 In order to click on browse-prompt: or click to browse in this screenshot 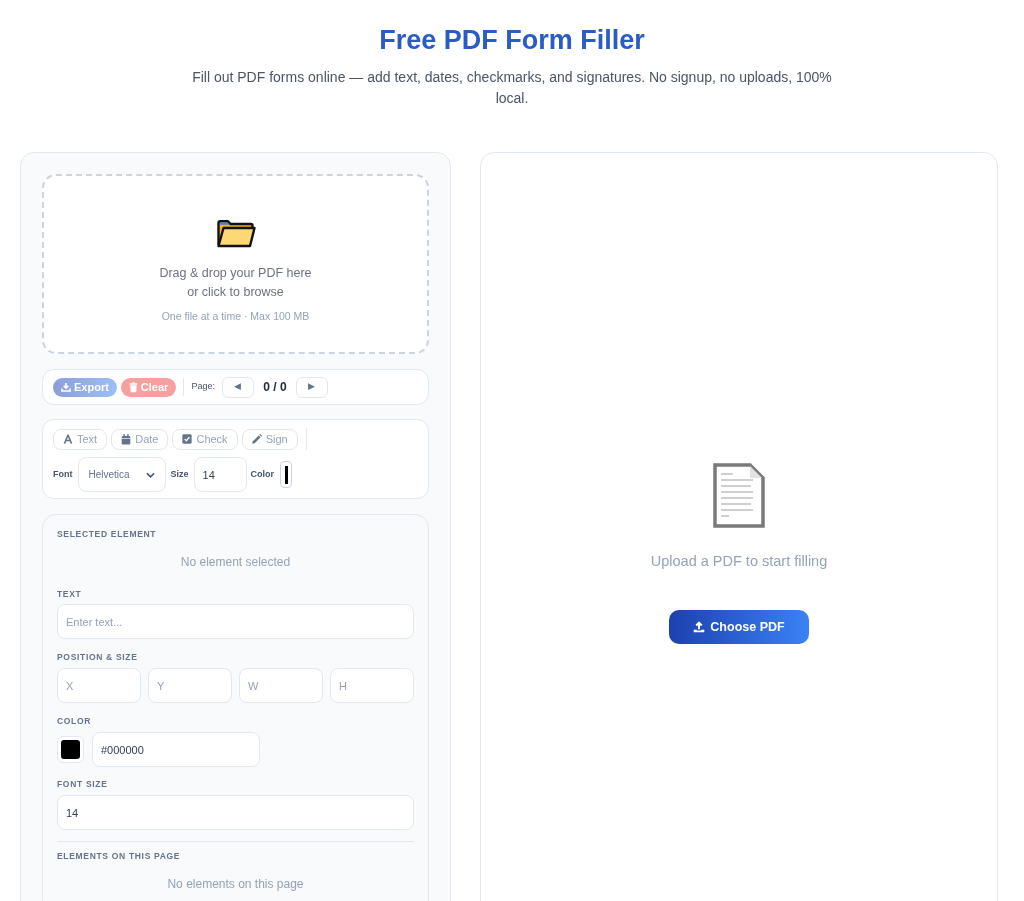, I will do `click(235, 292)`.